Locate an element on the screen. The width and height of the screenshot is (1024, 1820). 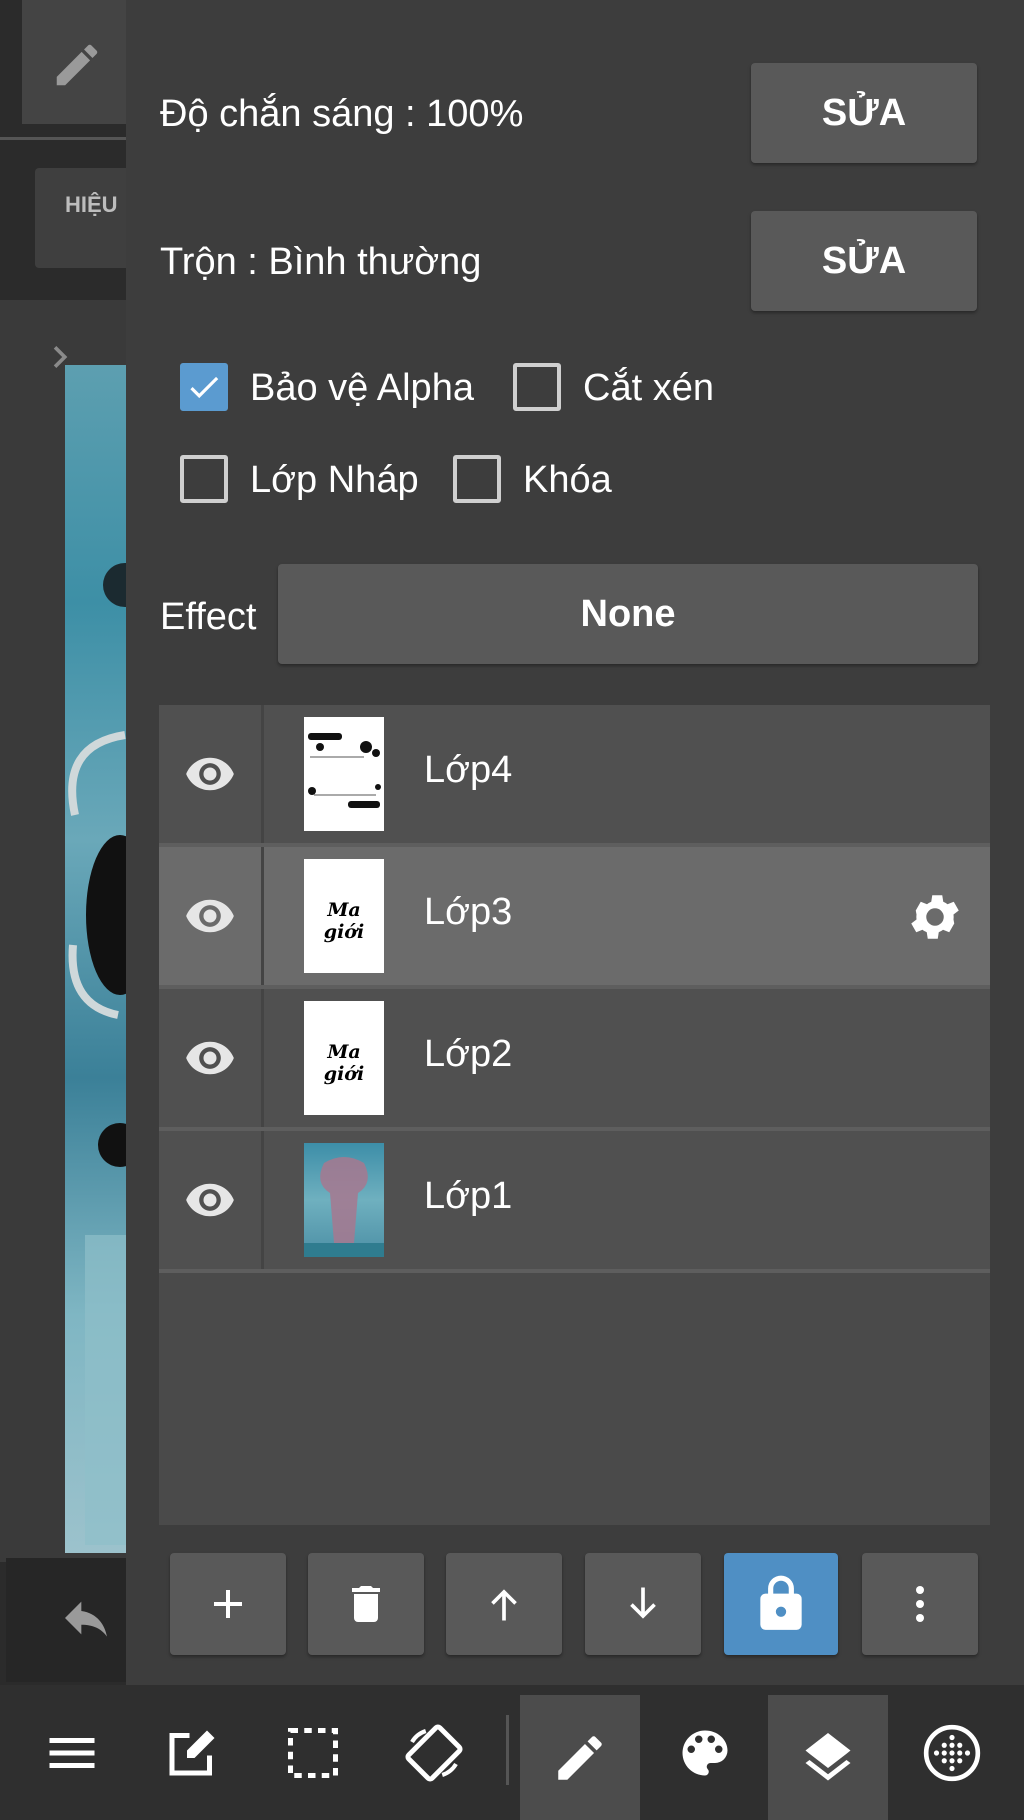
rotate-canvas-button is located at coordinates (434, 1752).